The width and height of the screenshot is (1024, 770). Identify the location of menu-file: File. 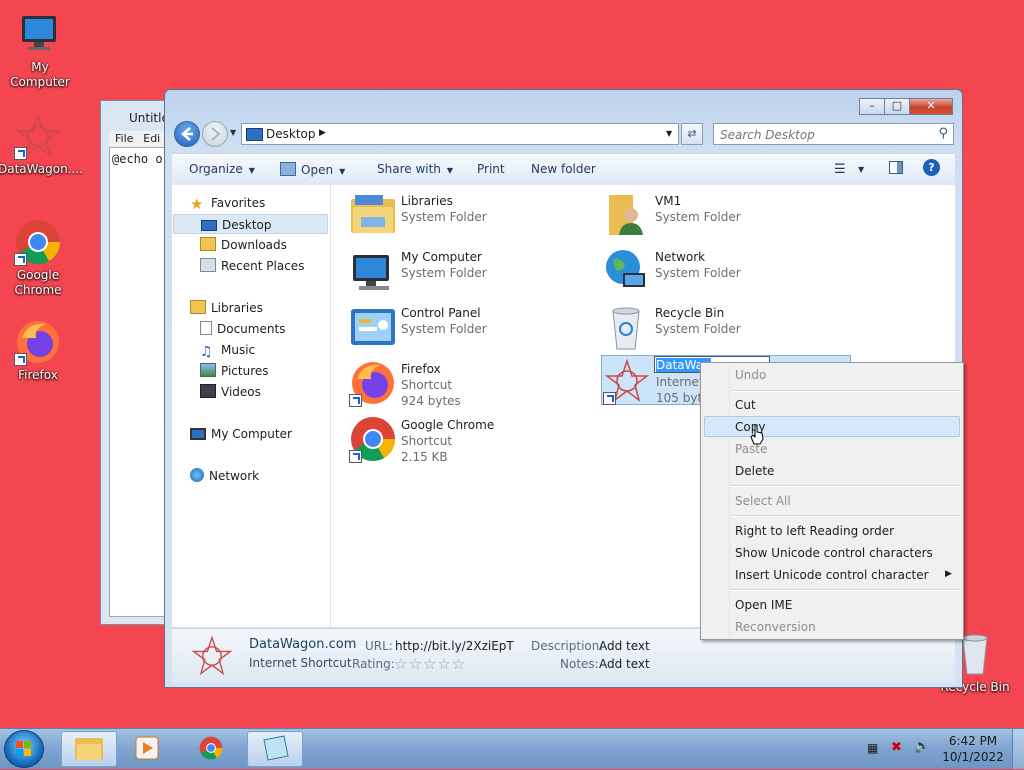
(124, 138).